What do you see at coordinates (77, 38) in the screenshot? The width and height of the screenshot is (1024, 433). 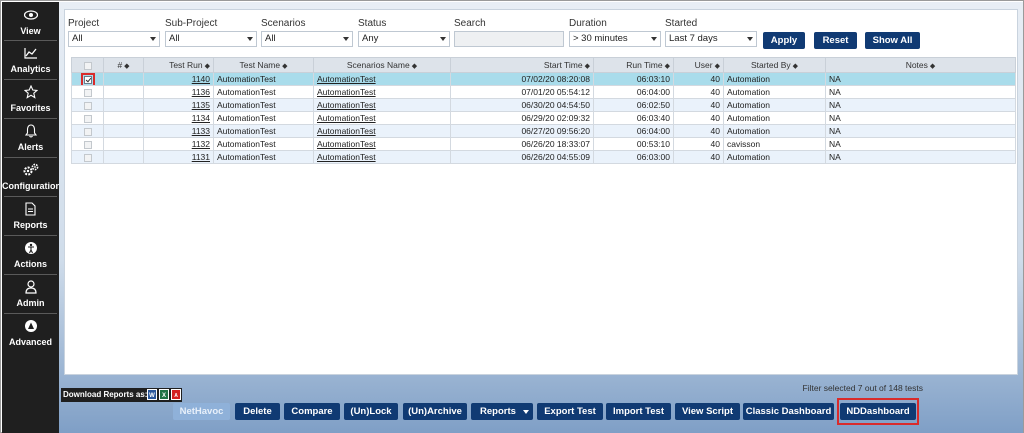 I see `project-select-value: All` at bounding box center [77, 38].